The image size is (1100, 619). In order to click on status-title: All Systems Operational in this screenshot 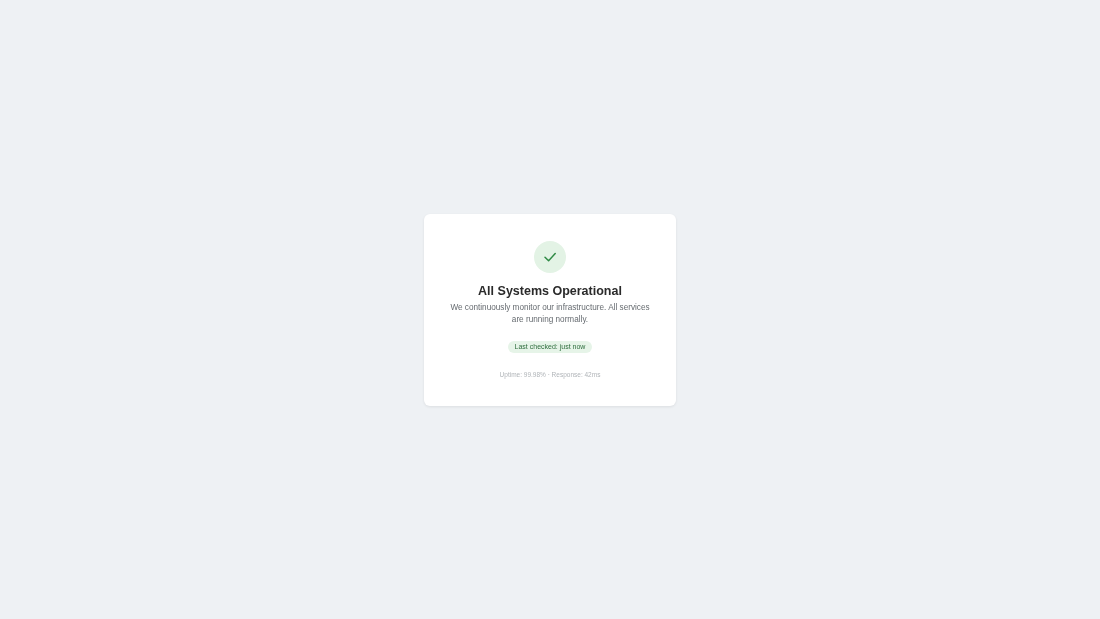, I will do `click(550, 290)`.